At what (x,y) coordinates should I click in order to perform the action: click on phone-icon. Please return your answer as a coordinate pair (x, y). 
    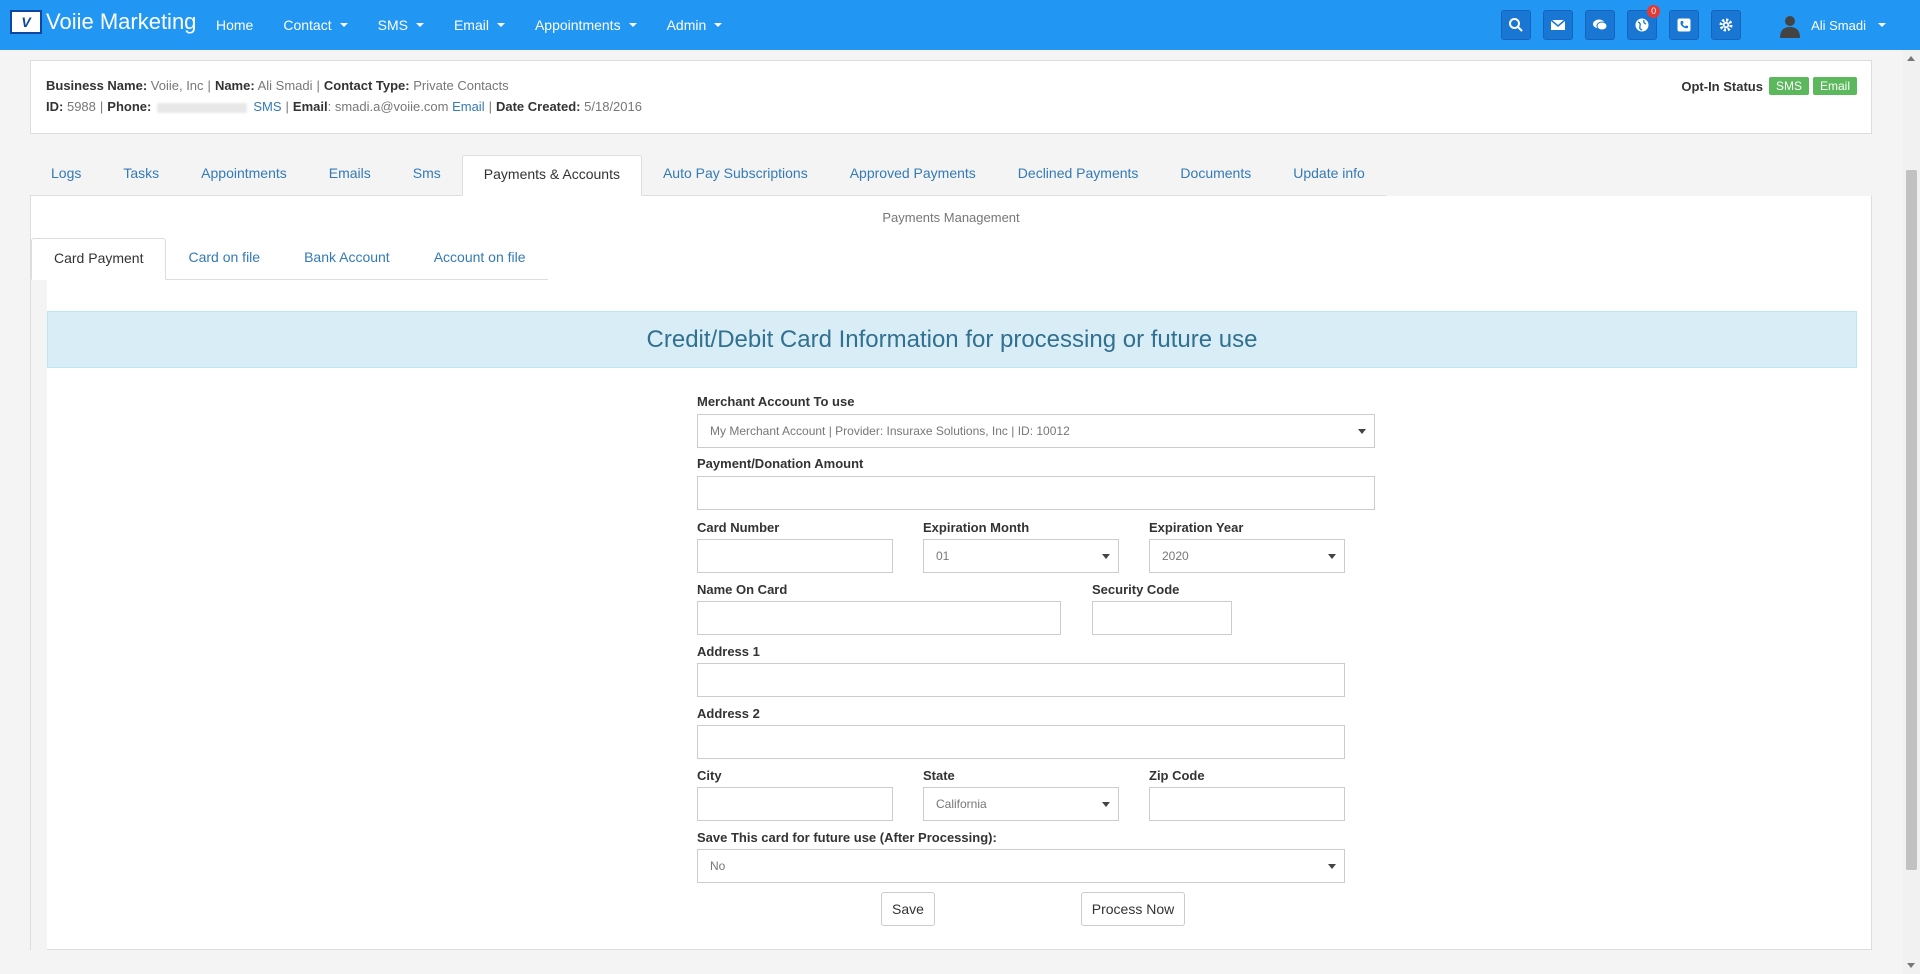
    Looking at the image, I should click on (1684, 25).